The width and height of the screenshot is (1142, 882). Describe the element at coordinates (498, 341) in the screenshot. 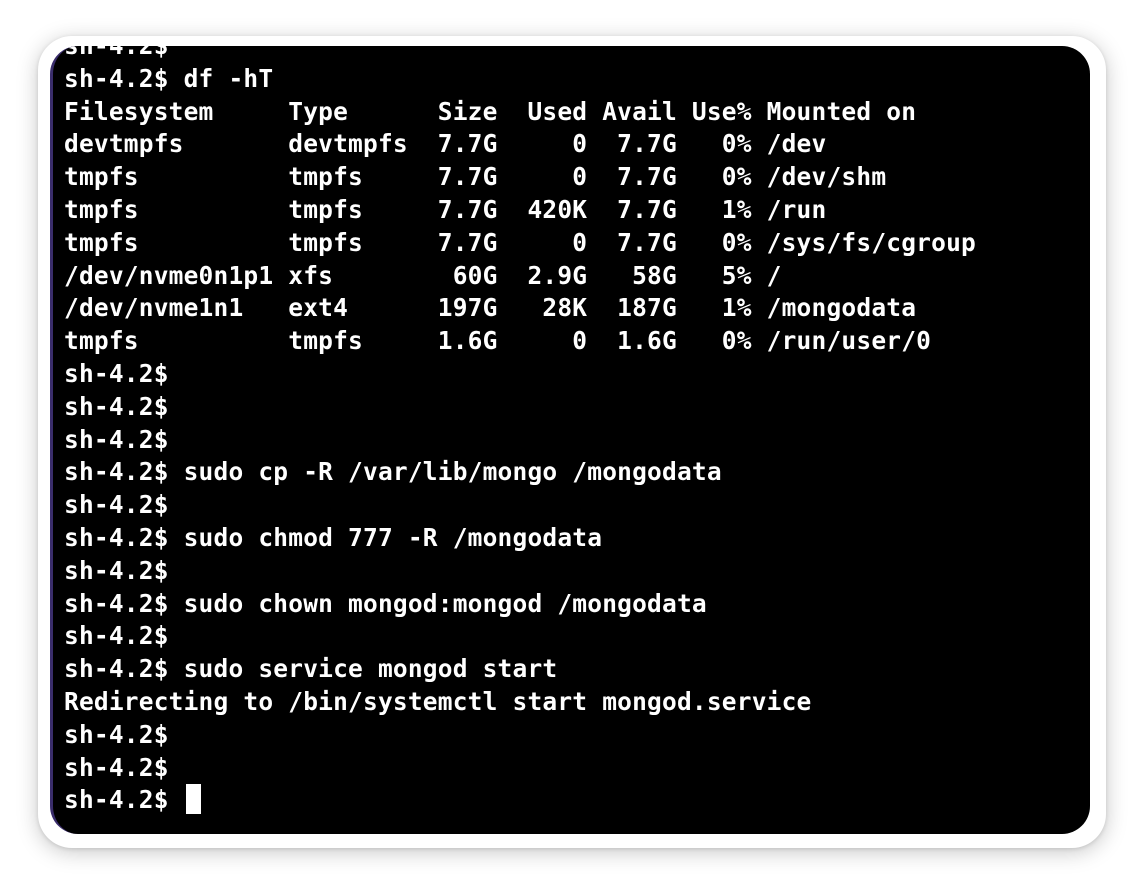

I see `terminal-line: tmpfs tmpfs 1.6G 0 1.6G 0% /run/user/0` at that location.